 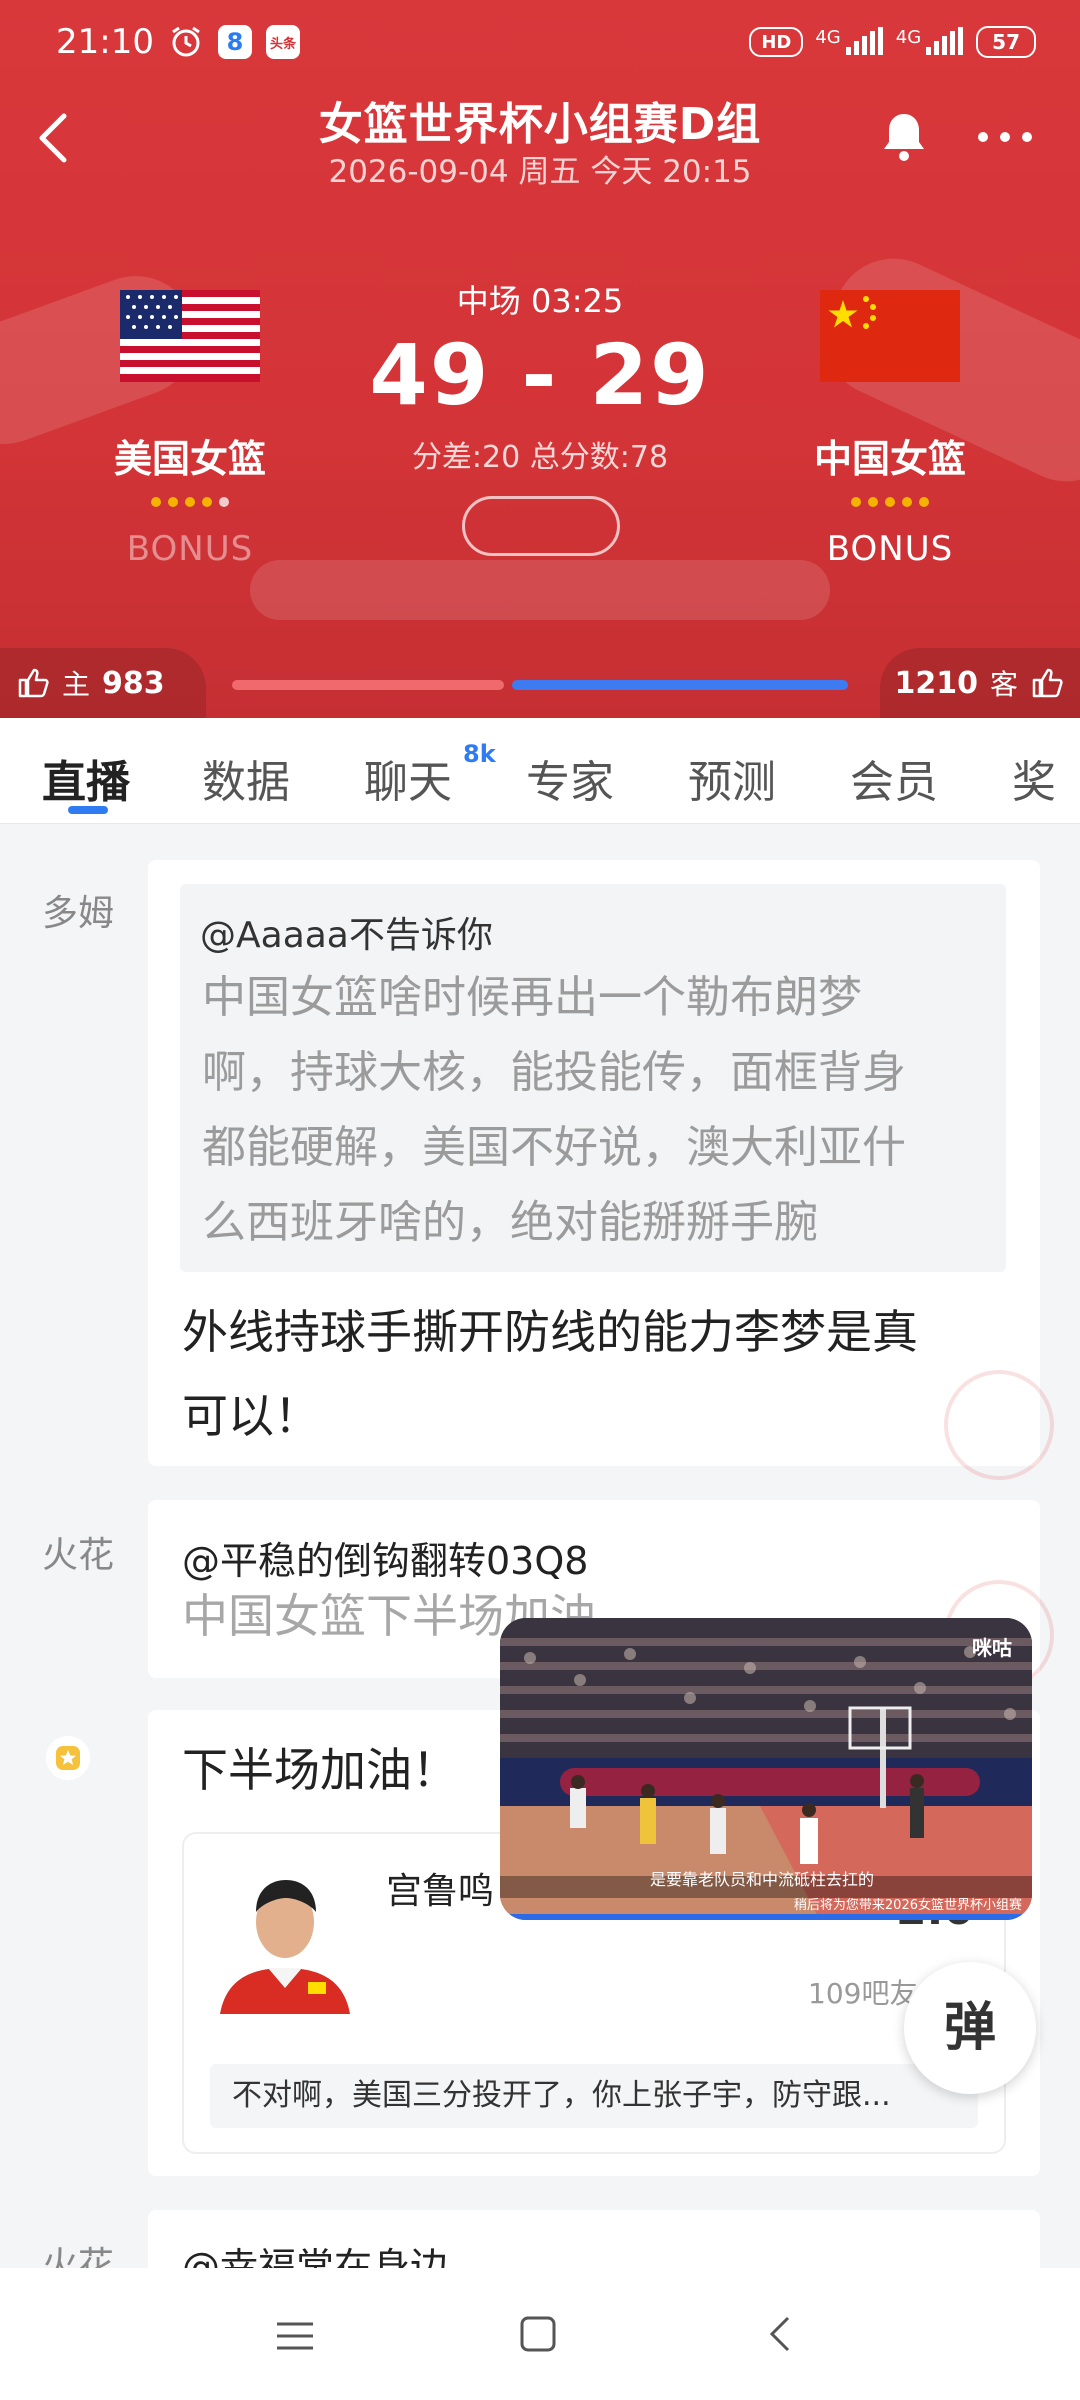 I want to click on home-support-button: 主 983, so click(x=103, y=683).